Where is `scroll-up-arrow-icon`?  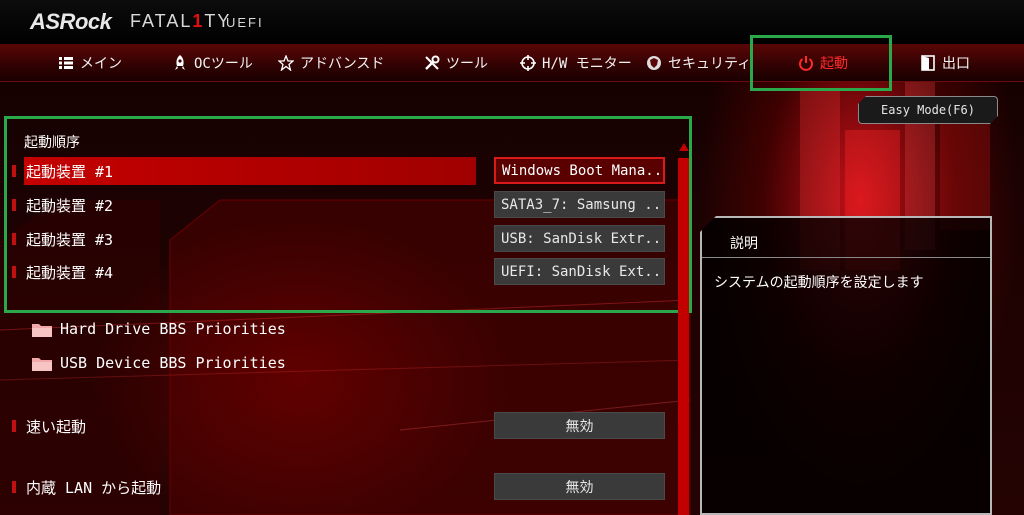
scroll-up-arrow-icon is located at coordinates (683, 147).